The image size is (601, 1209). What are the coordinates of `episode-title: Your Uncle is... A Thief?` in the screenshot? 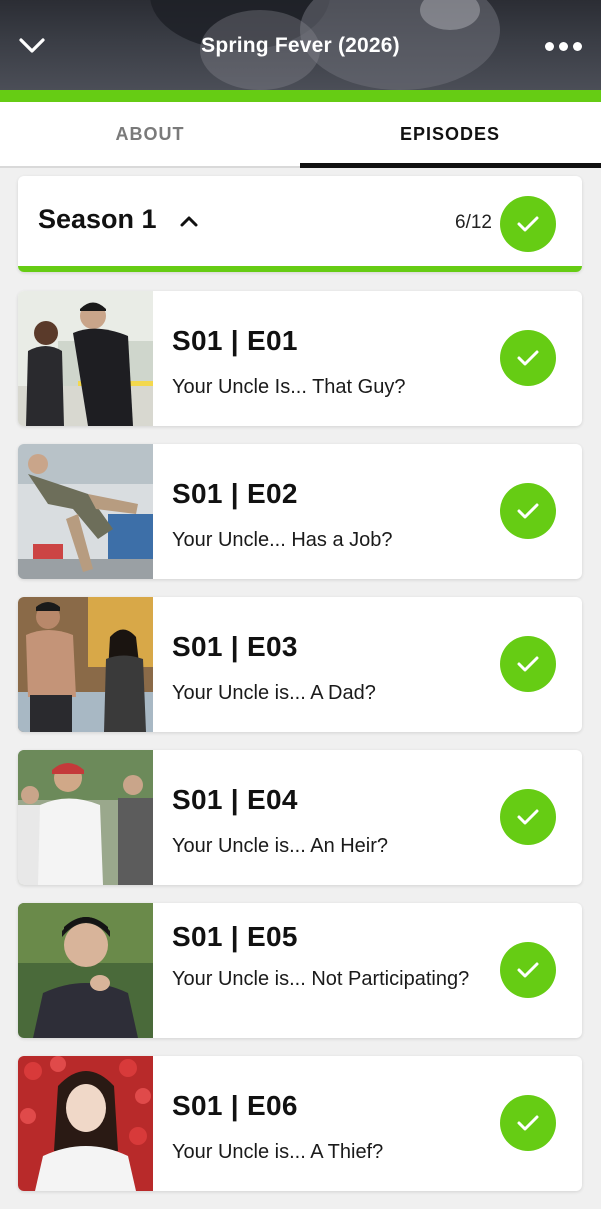 It's located at (278, 1152).